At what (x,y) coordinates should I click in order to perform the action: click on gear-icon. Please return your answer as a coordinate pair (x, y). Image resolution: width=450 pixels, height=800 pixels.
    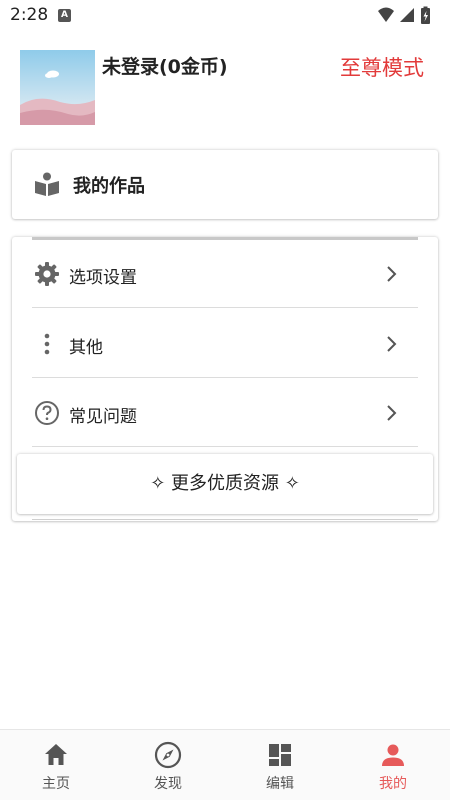
    Looking at the image, I should click on (47, 274).